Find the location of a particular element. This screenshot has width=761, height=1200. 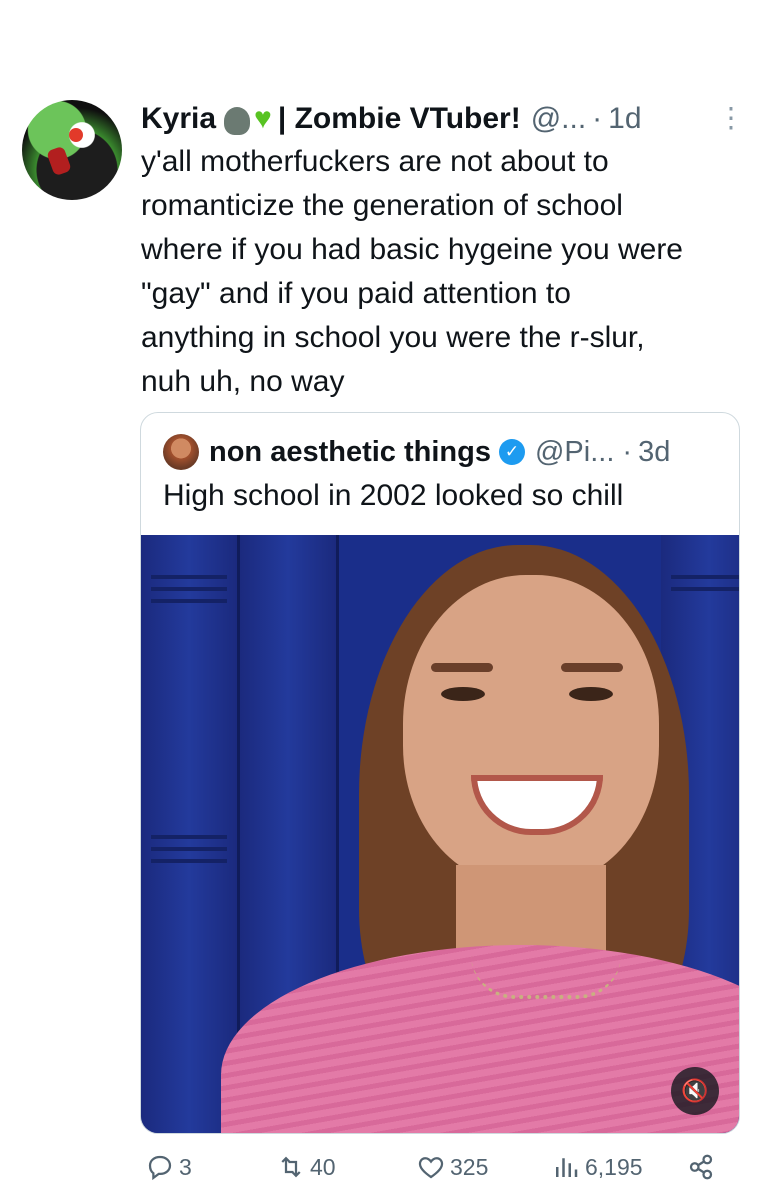

reply-count: 3 is located at coordinates (185, 1166).